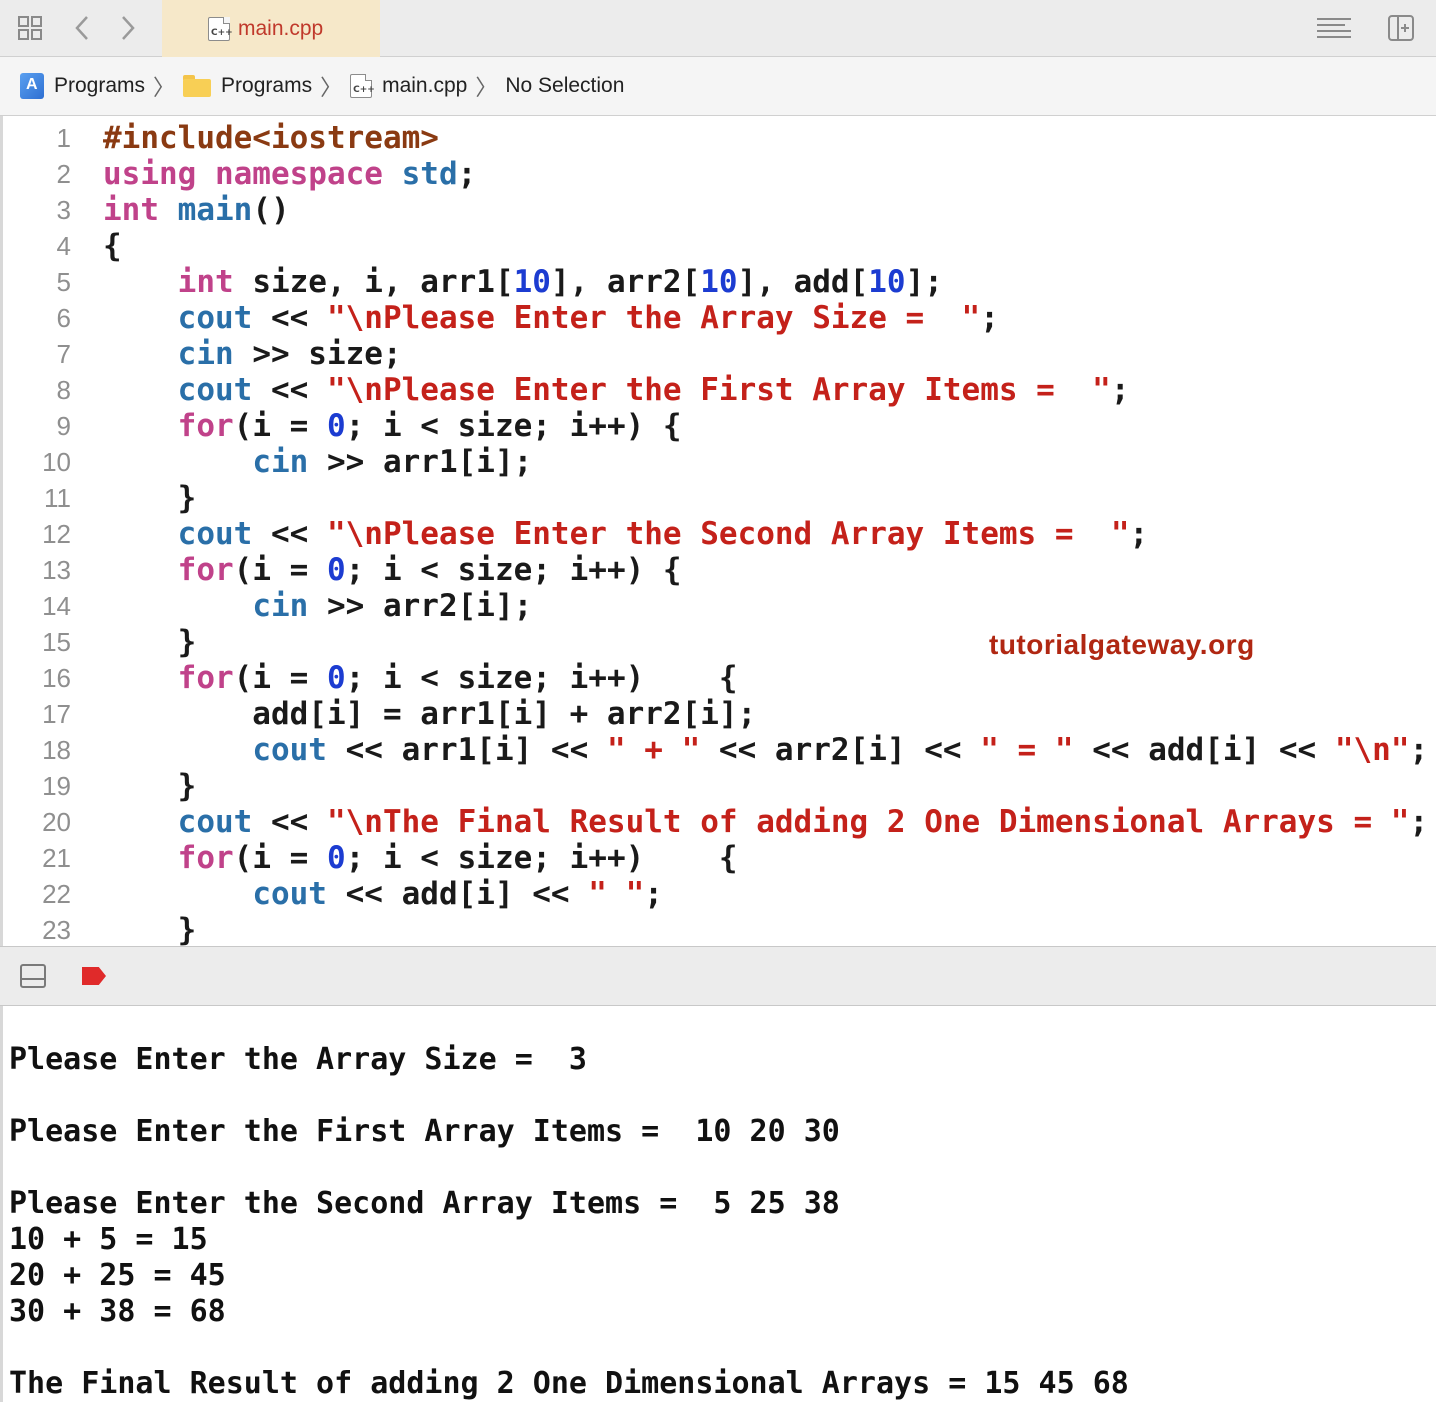 This screenshot has height=1402, width=1436. What do you see at coordinates (719, 210) in the screenshot?
I see `code-line: 3 int main()` at bounding box center [719, 210].